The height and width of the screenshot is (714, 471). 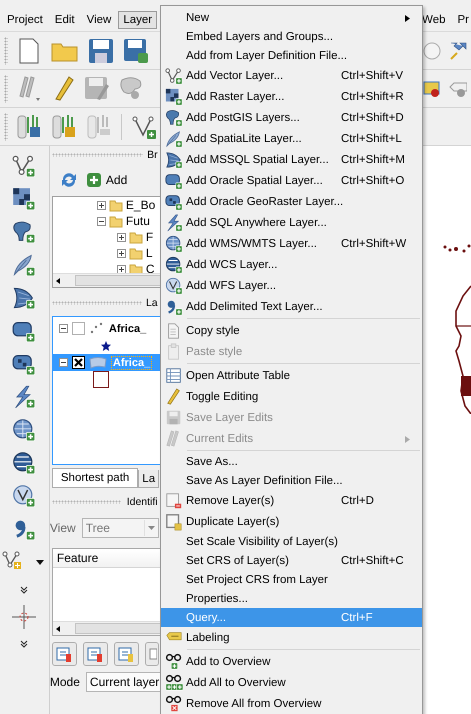 I want to click on add-button: Add, so click(x=107, y=180).